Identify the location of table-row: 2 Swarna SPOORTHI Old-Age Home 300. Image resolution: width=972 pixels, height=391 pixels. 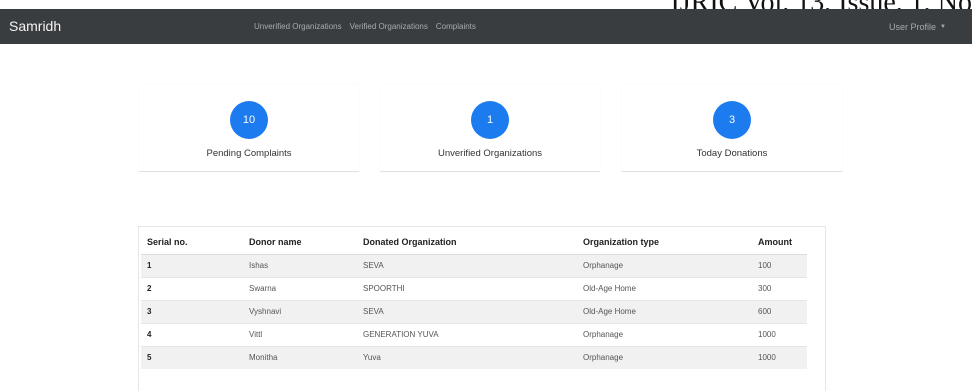
(474, 288).